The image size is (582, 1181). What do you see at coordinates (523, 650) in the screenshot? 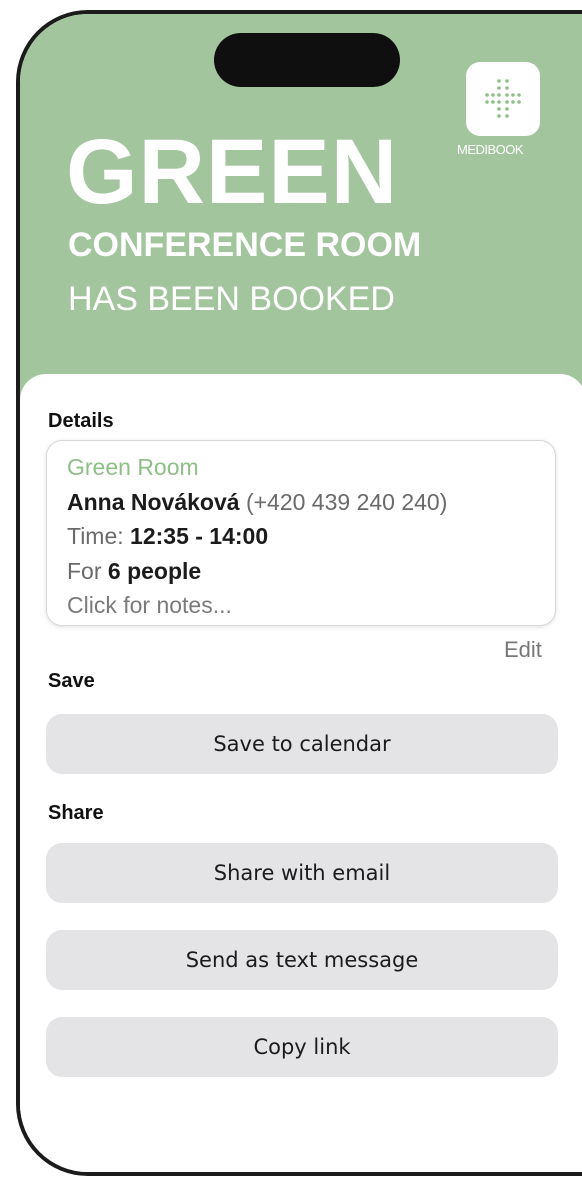
I see `edit-link: Edit` at bounding box center [523, 650].